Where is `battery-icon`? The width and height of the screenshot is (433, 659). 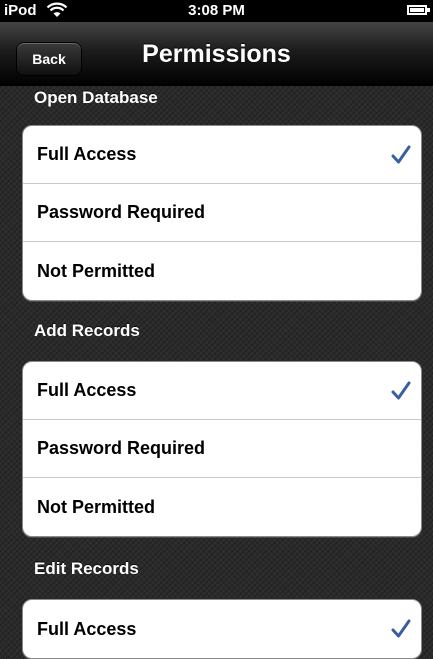
battery-icon is located at coordinates (418, 10).